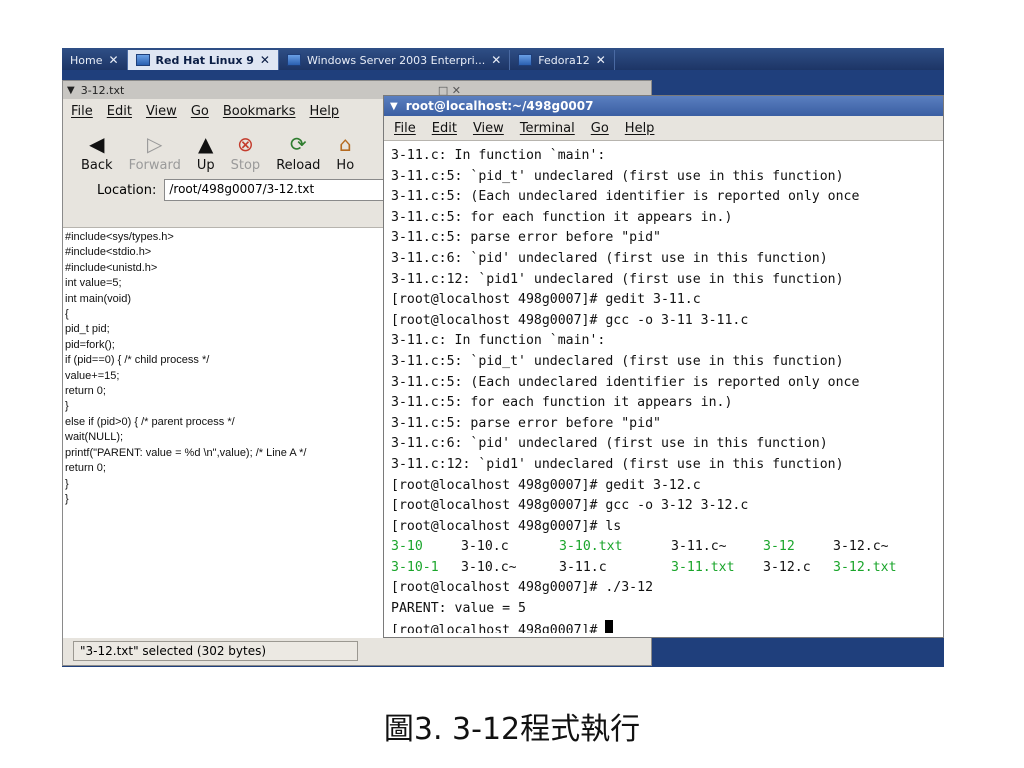  Describe the element at coordinates (583, 567) in the screenshot. I see `ls-file-entry: 3-11.c` at that location.